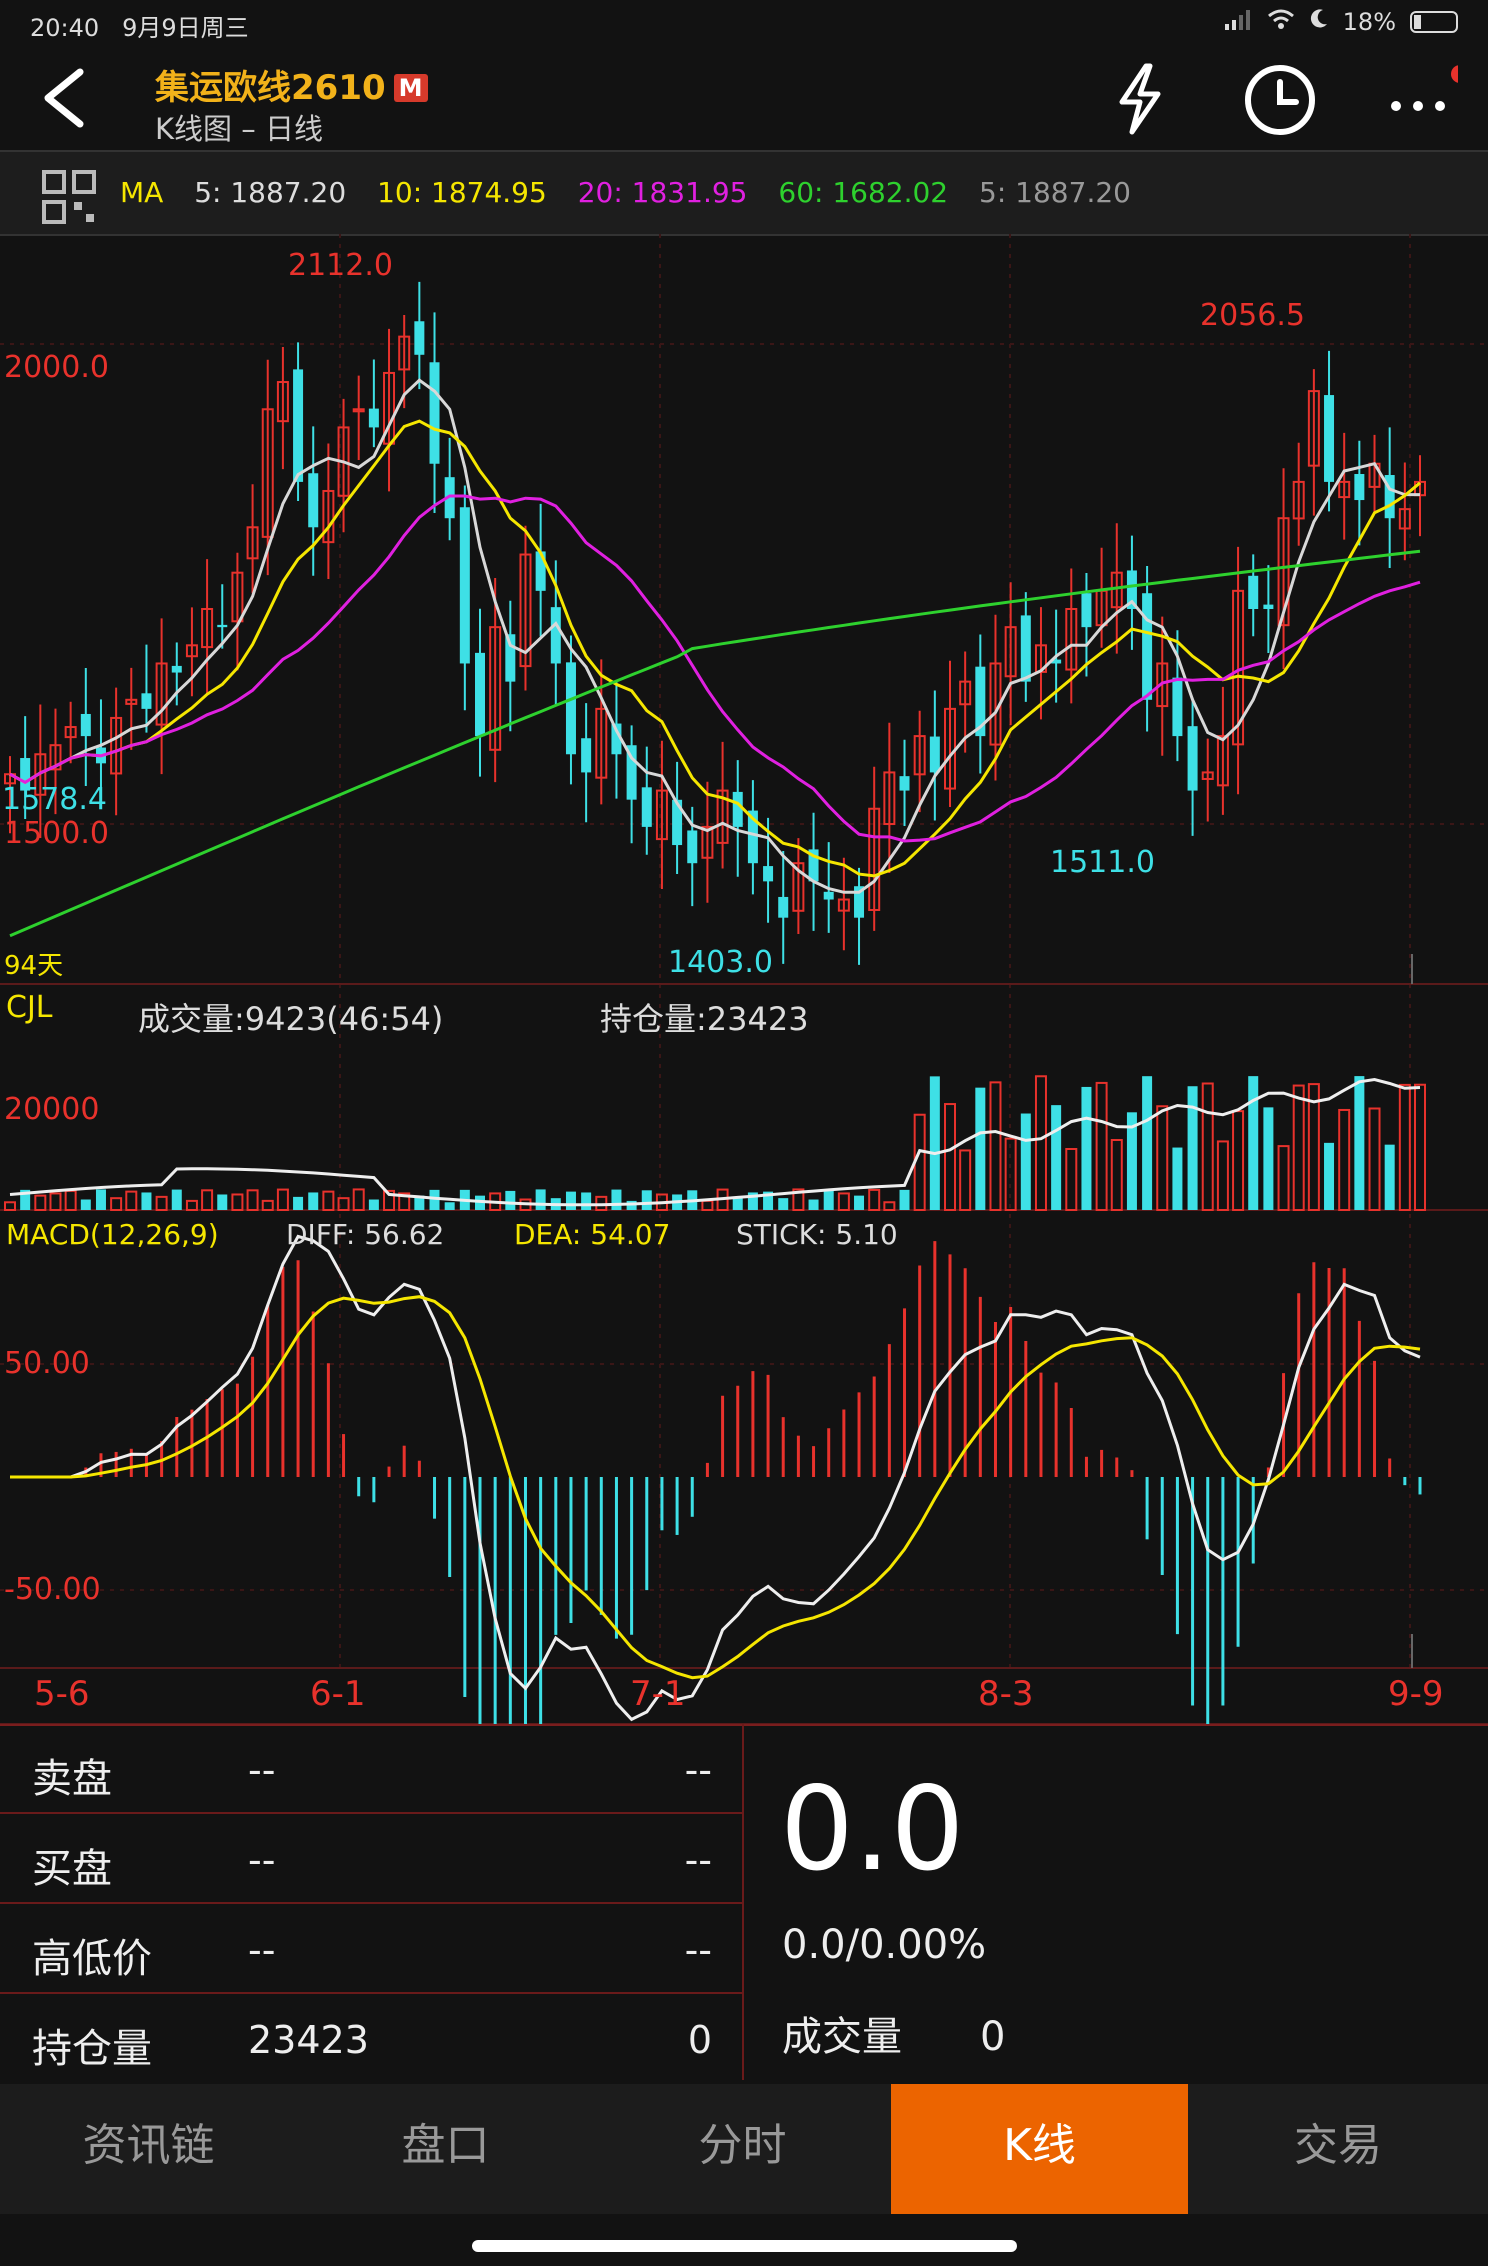 This screenshot has width=1488, height=2266. I want to click on wifi-icon, so click(1281, 22).